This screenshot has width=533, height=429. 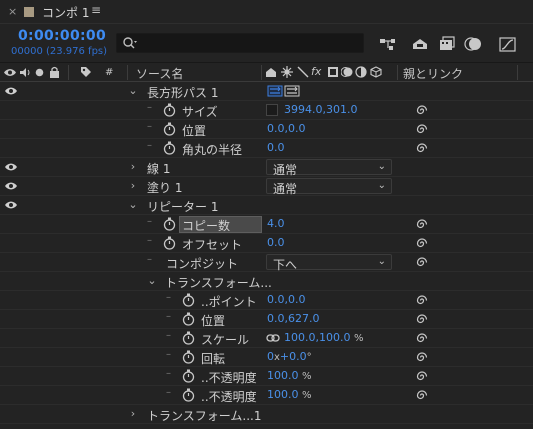 I want to click on path-direction-icon, so click(x=284, y=91).